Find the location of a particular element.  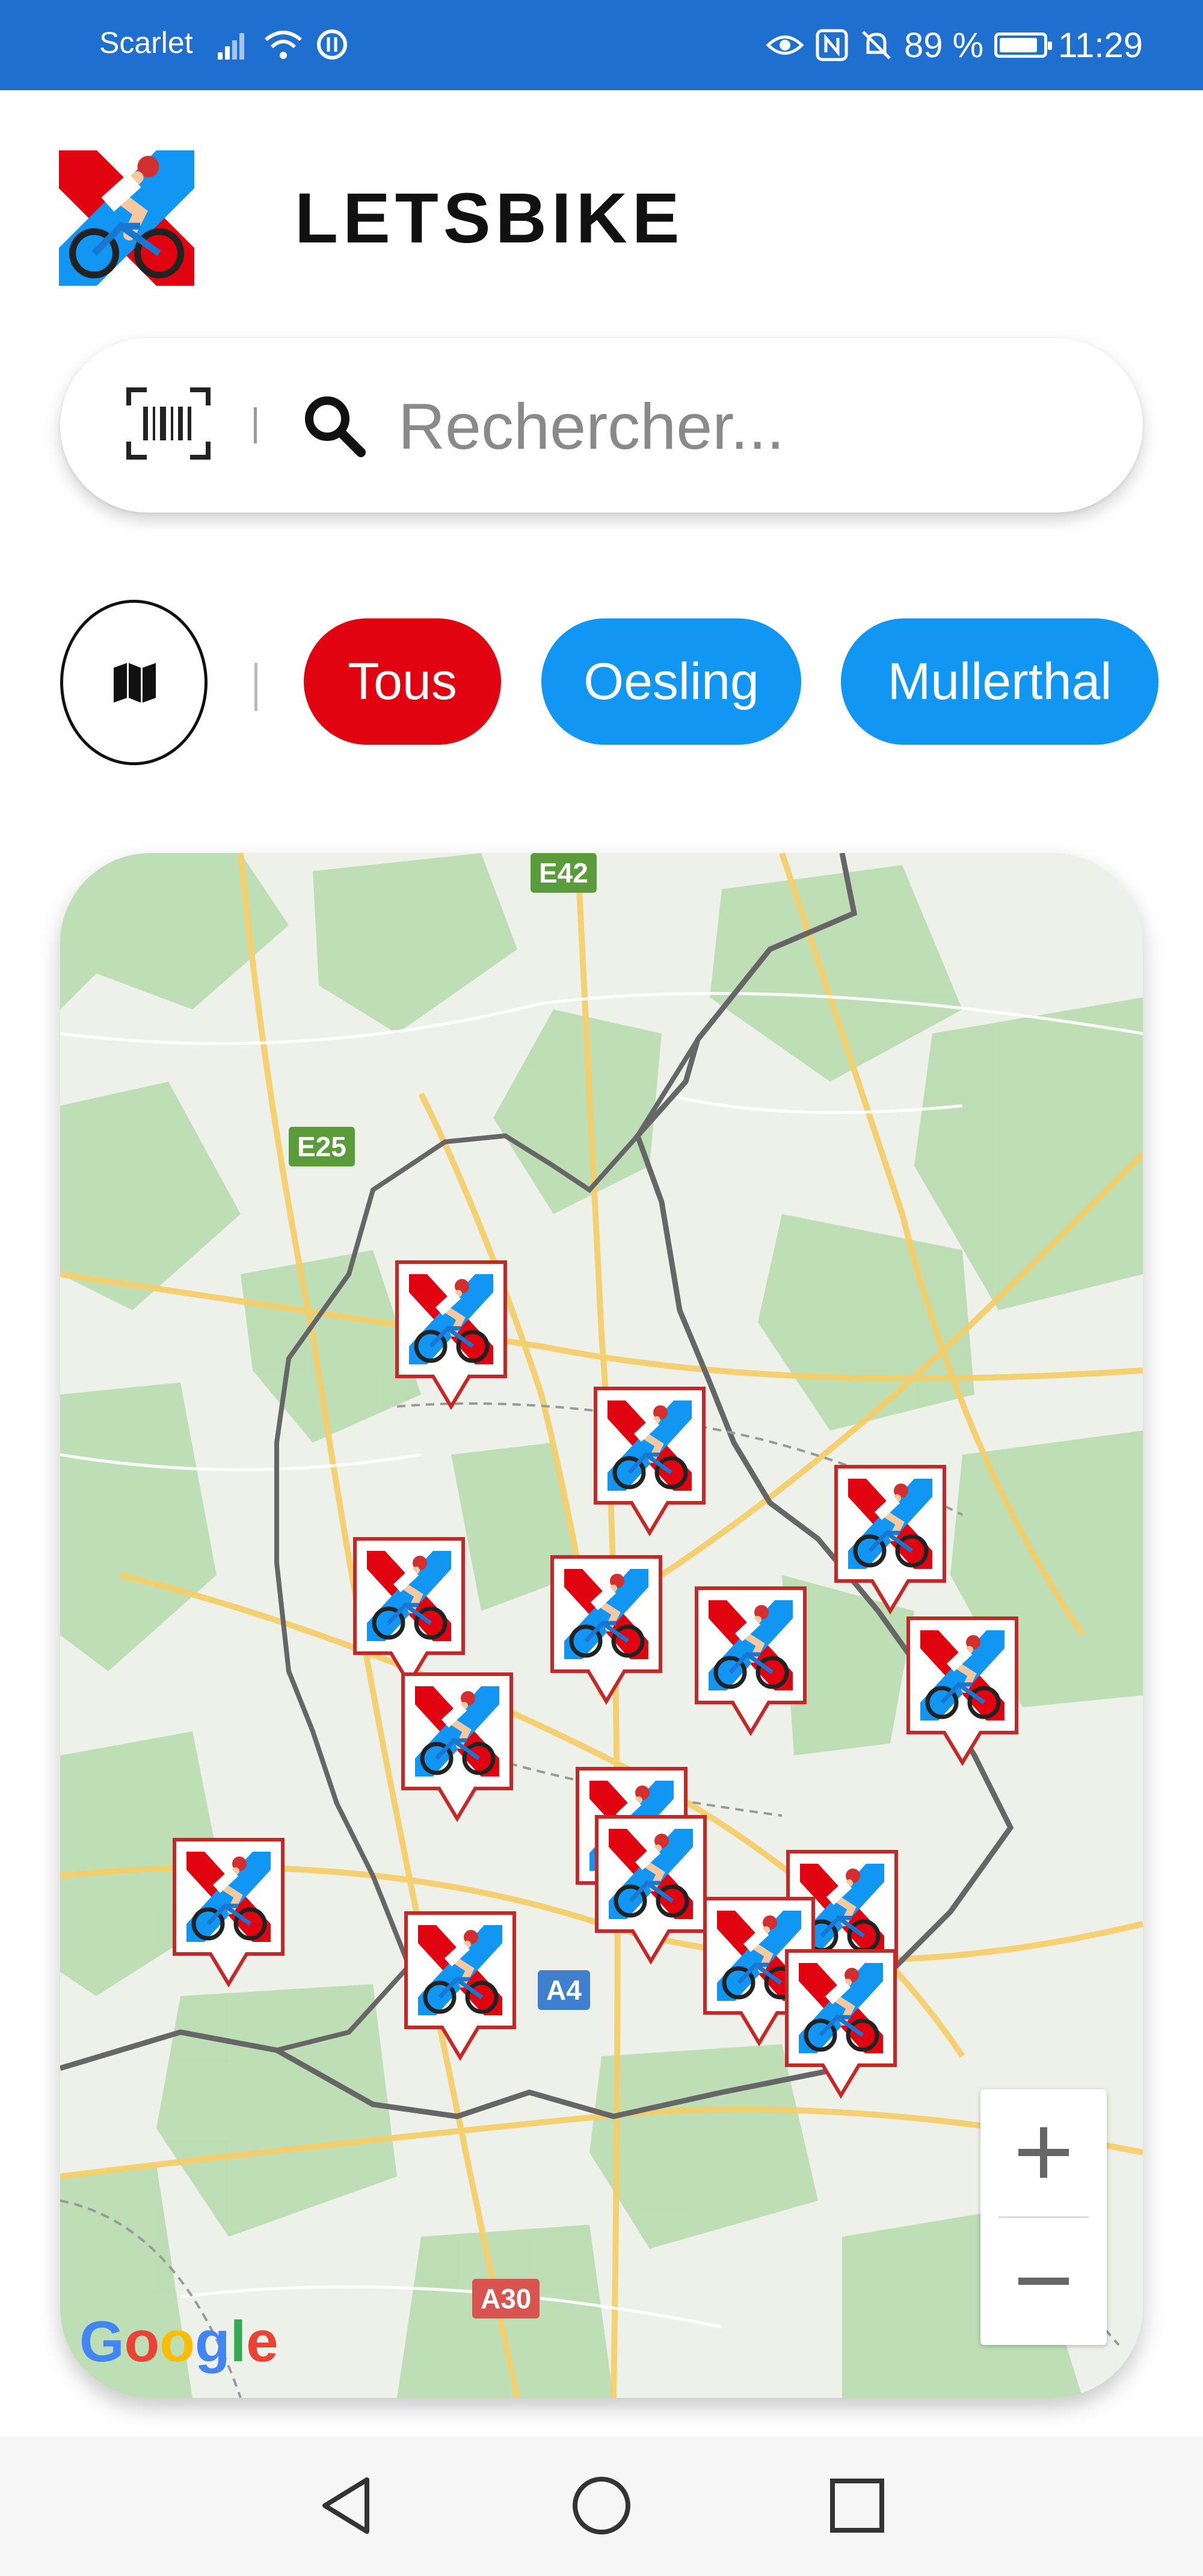

home-circle-icon is located at coordinates (601, 2506).